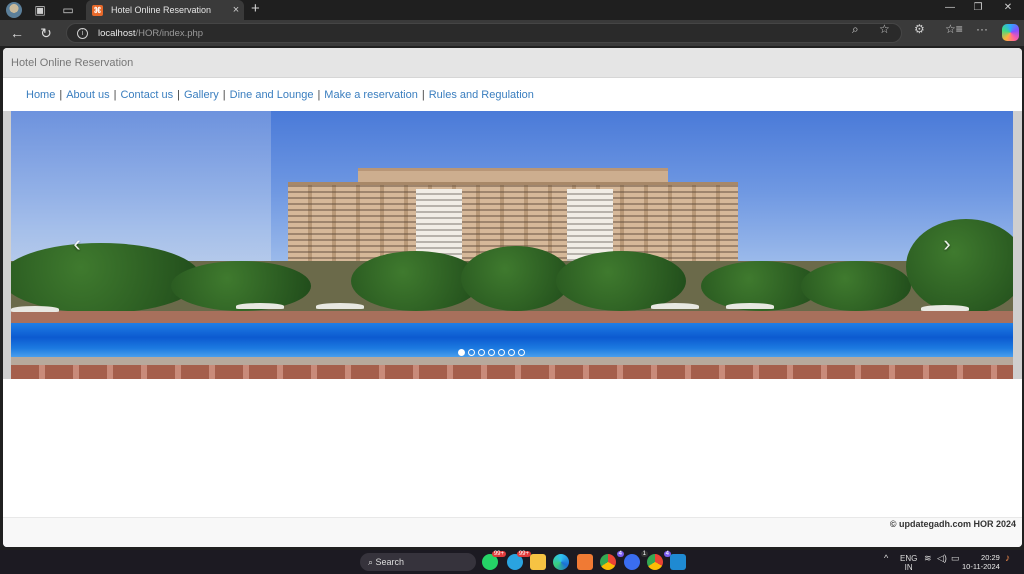 The image size is (1024, 574). Describe the element at coordinates (372, 561) in the screenshot. I see `search-icon: ⌕` at that location.